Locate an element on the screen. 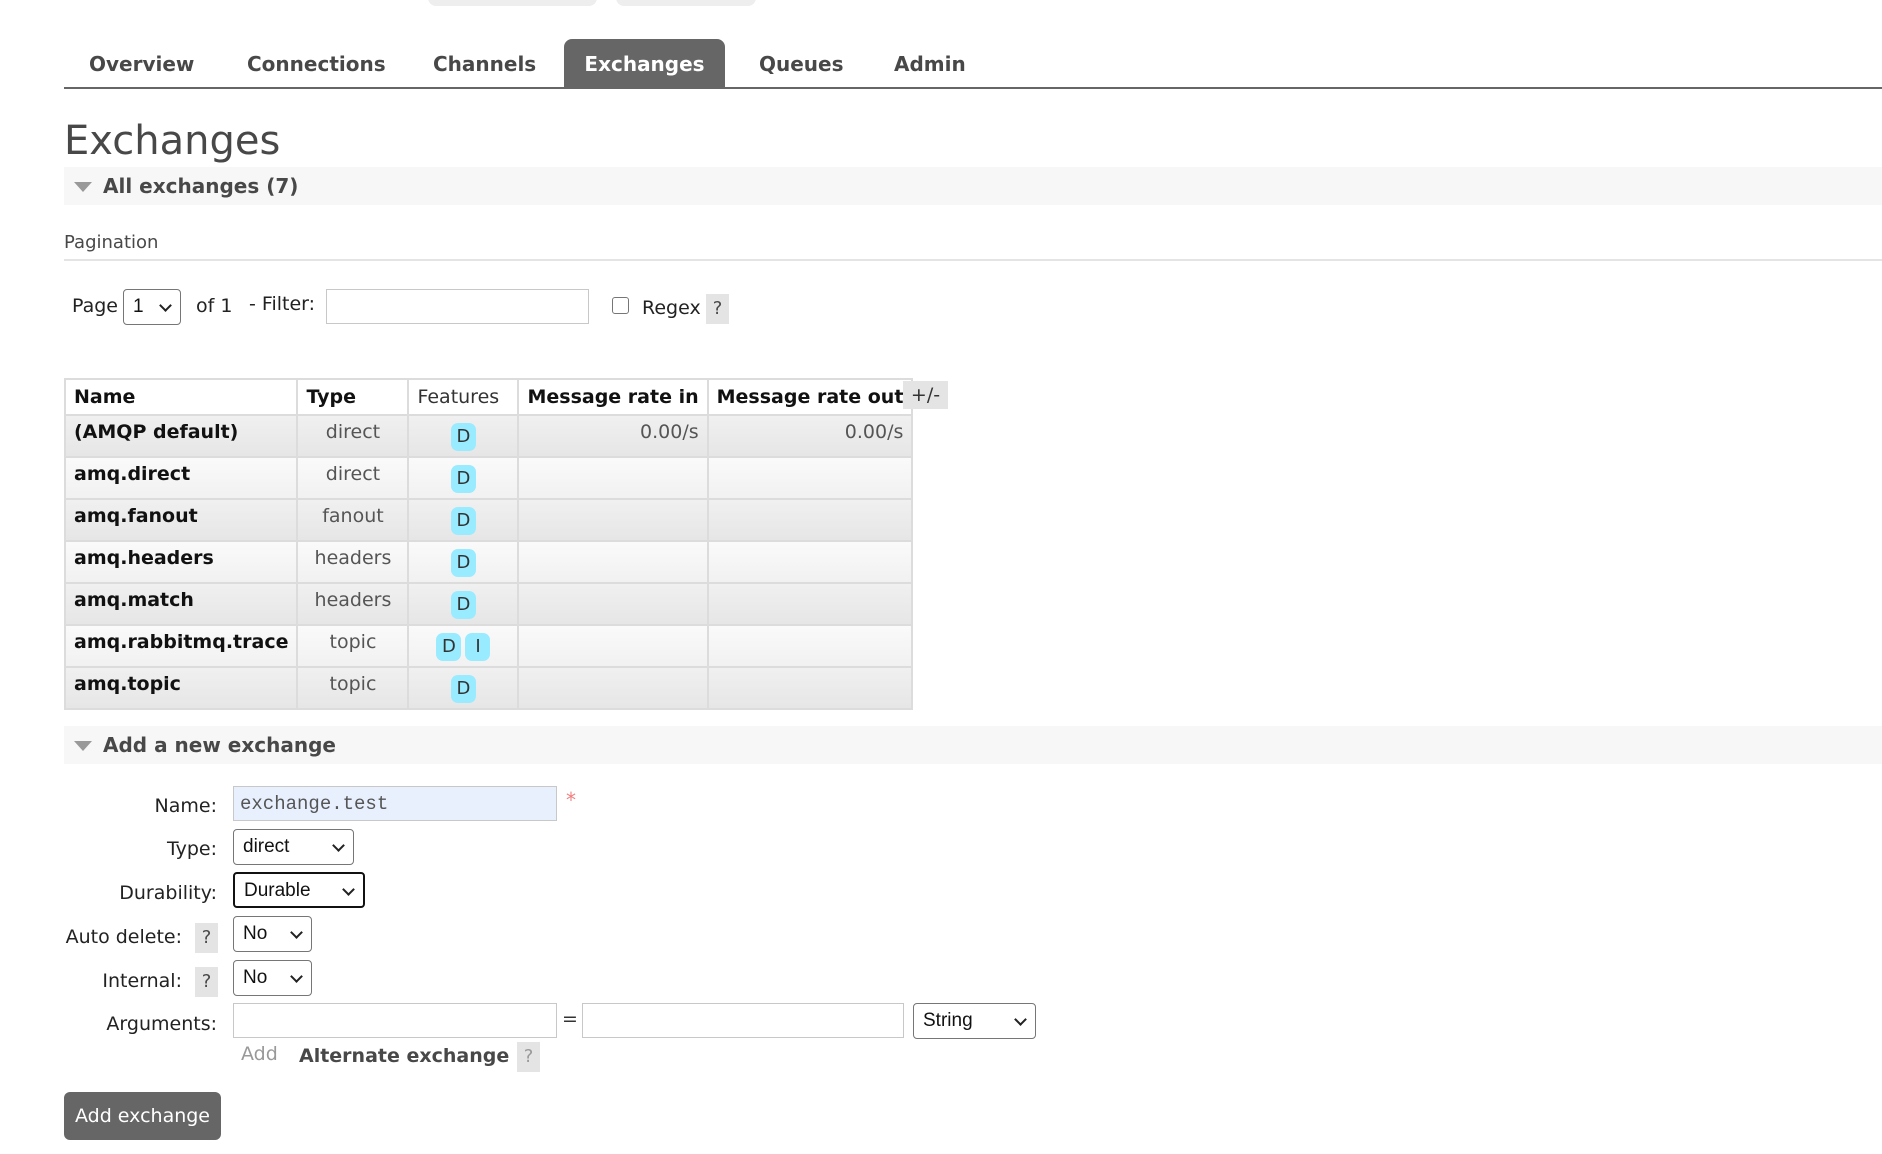  table-row: amq.topic topic D is located at coordinates (488, 688).